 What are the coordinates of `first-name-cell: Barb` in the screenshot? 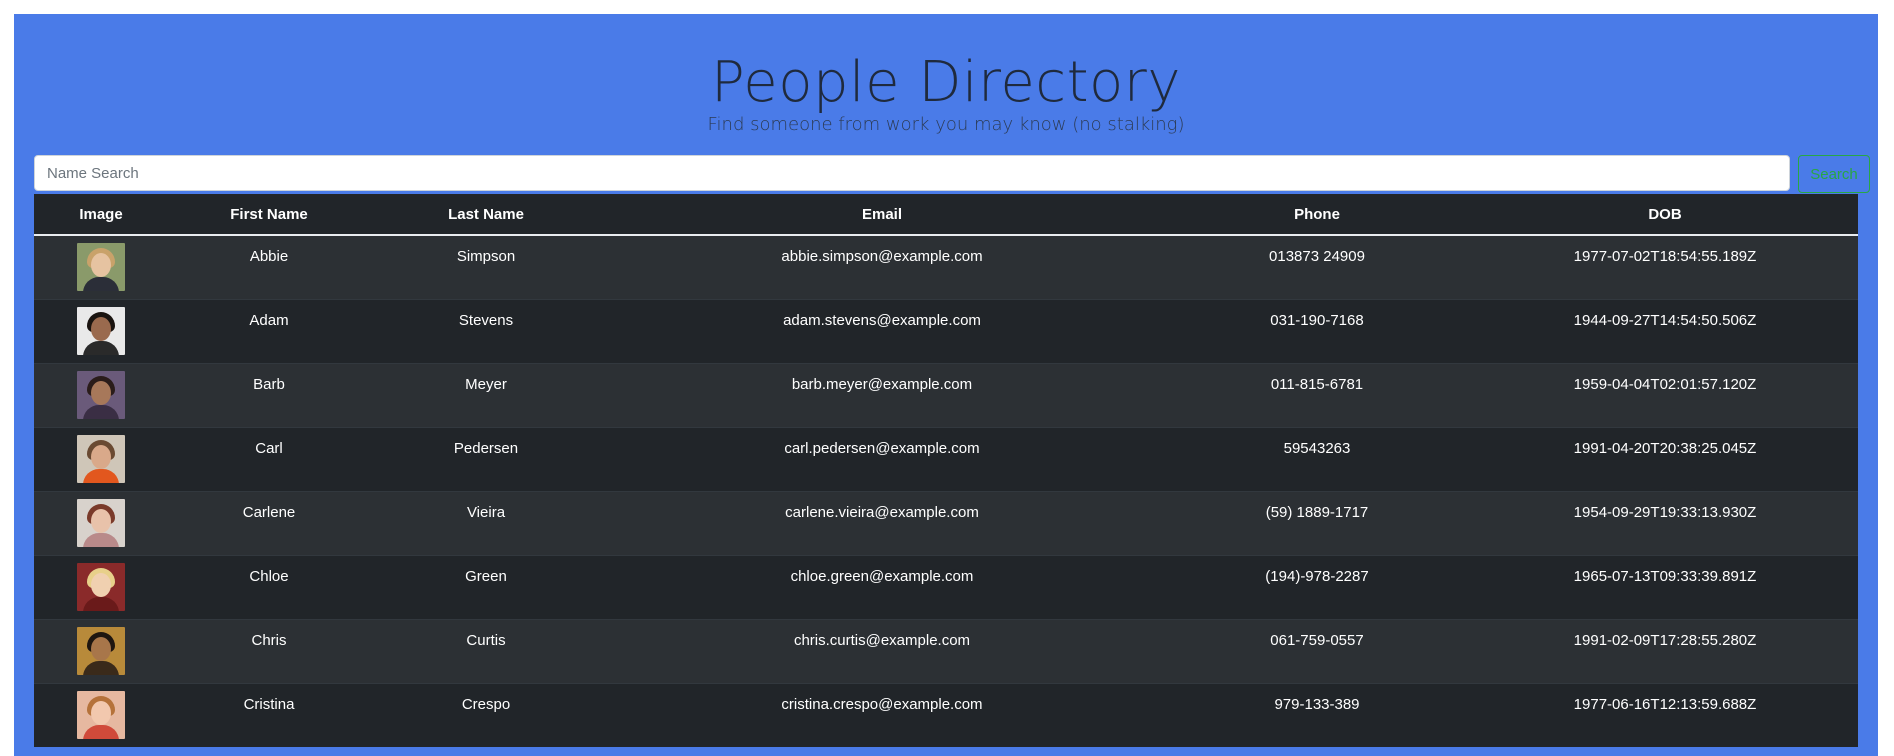 It's located at (269, 394).